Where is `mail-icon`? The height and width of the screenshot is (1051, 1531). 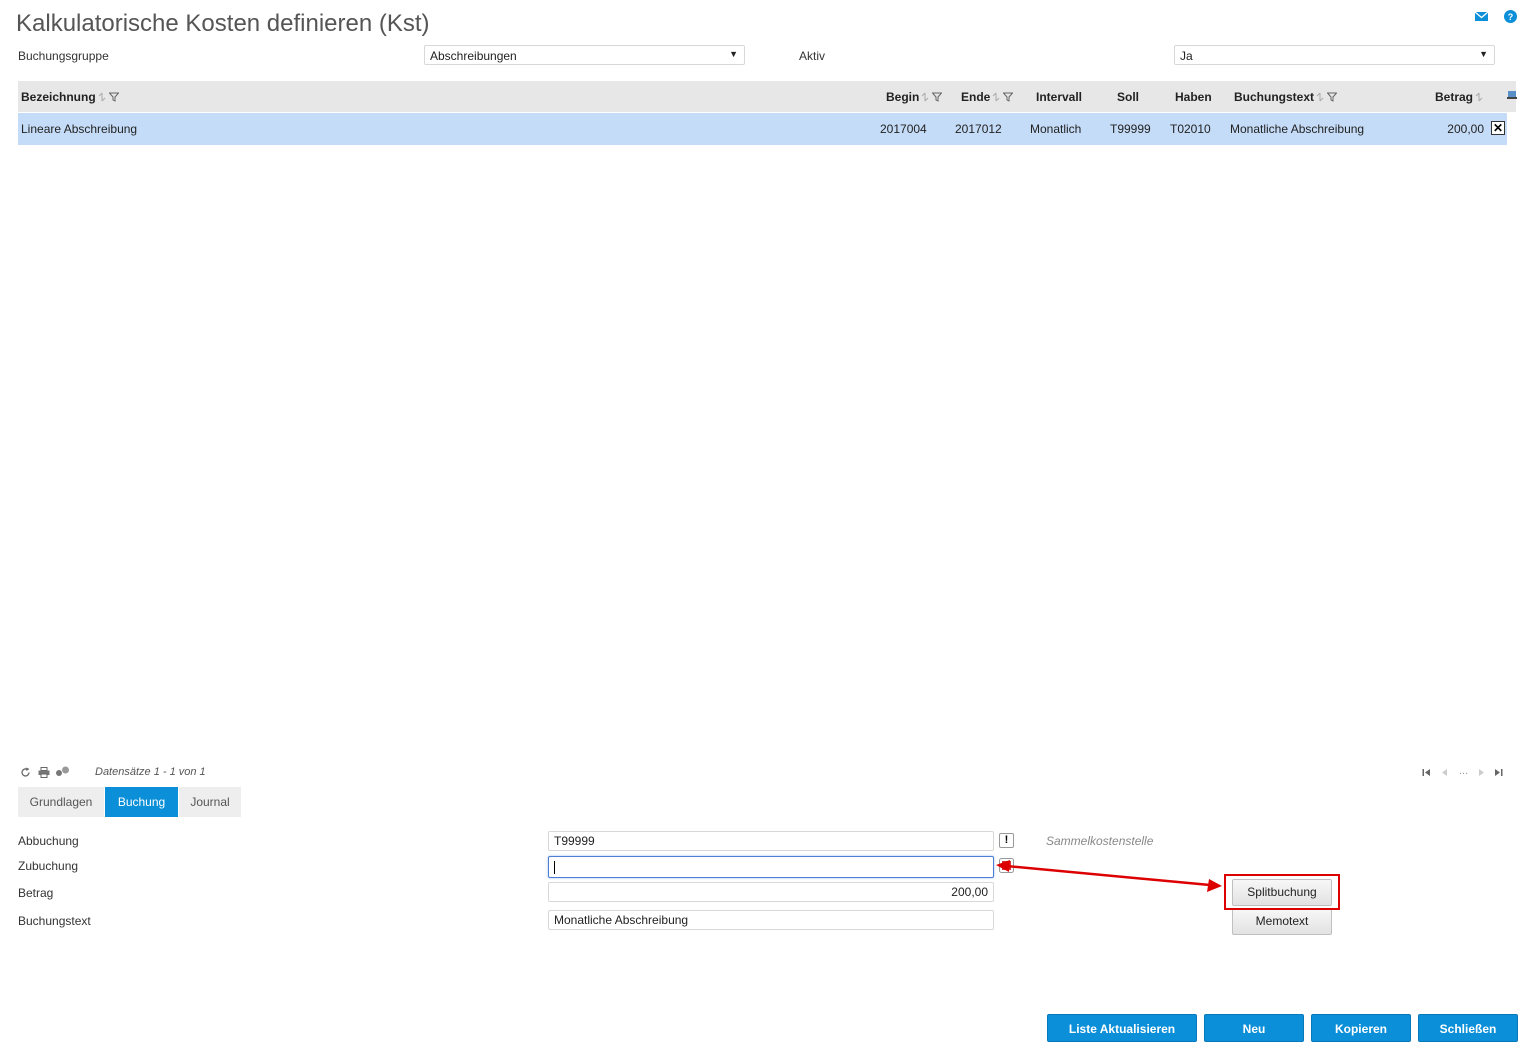 mail-icon is located at coordinates (1481, 16).